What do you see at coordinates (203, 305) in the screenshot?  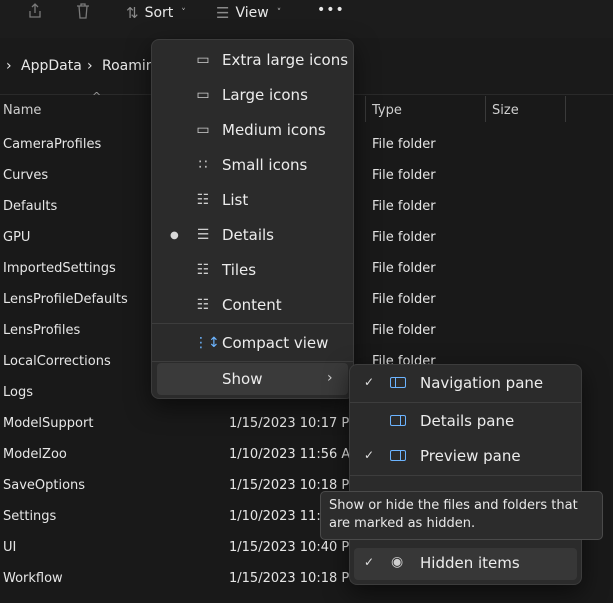 I see `content-icon: ☷` at bounding box center [203, 305].